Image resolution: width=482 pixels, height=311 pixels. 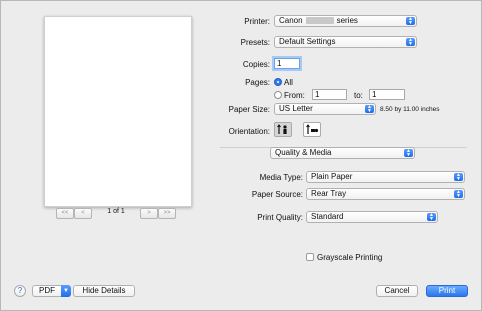 What do you see at coordinates (255, 42) in the screenshot?
I see `presets-label: Presets:` at bounding box center [255, 42].